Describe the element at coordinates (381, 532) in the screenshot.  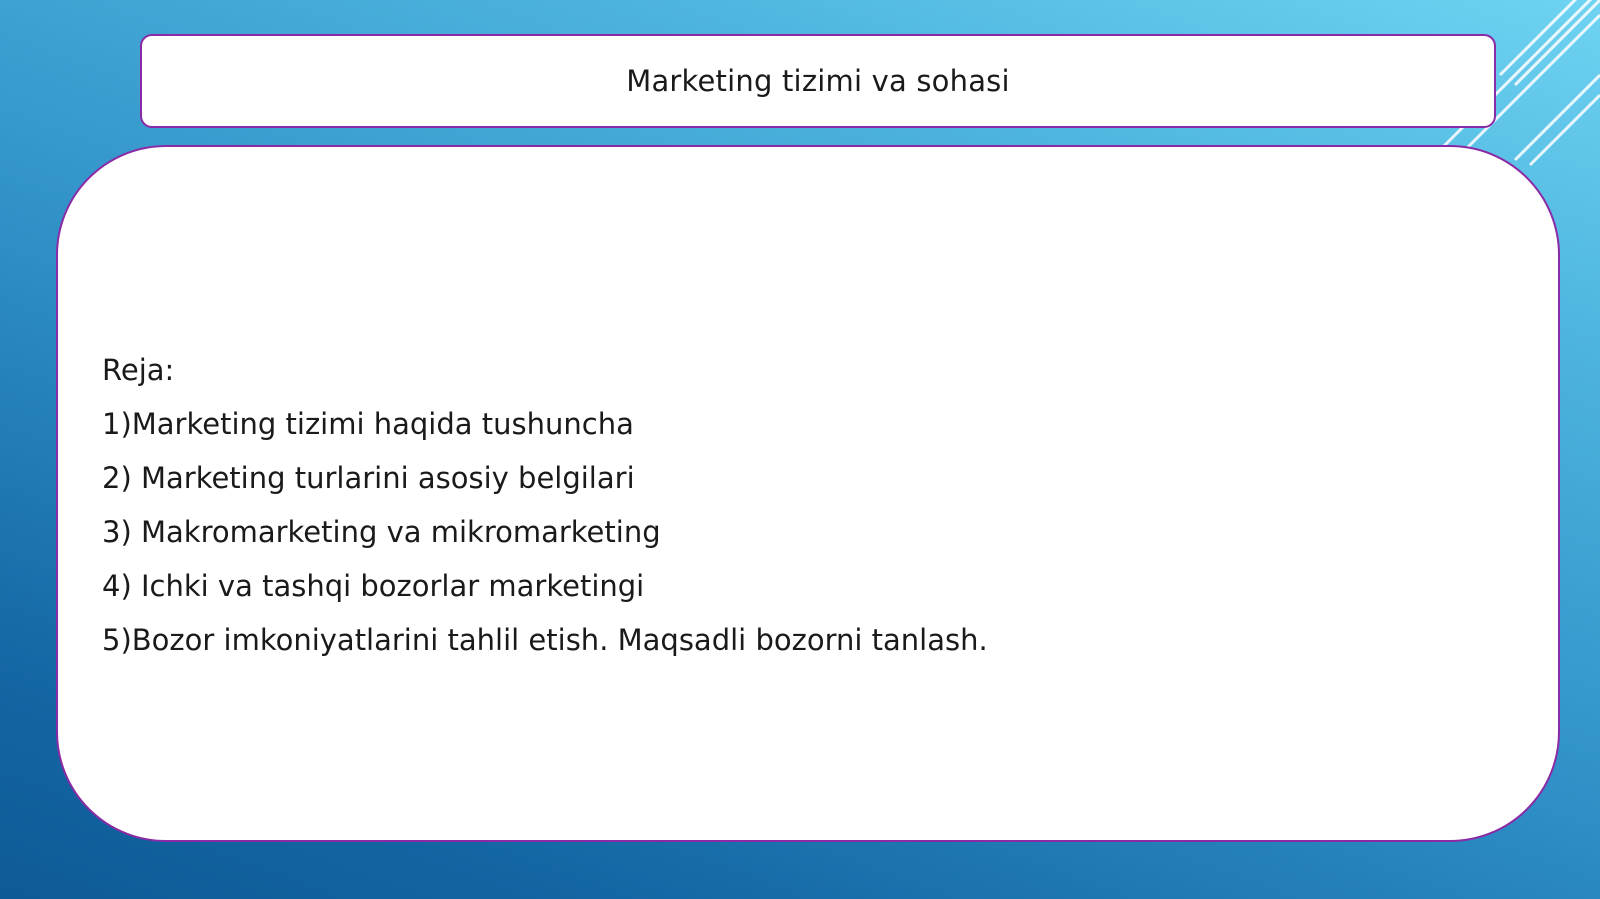
I see `plan-item-3: 3) Makromarketing va mikromarketing` at that location.